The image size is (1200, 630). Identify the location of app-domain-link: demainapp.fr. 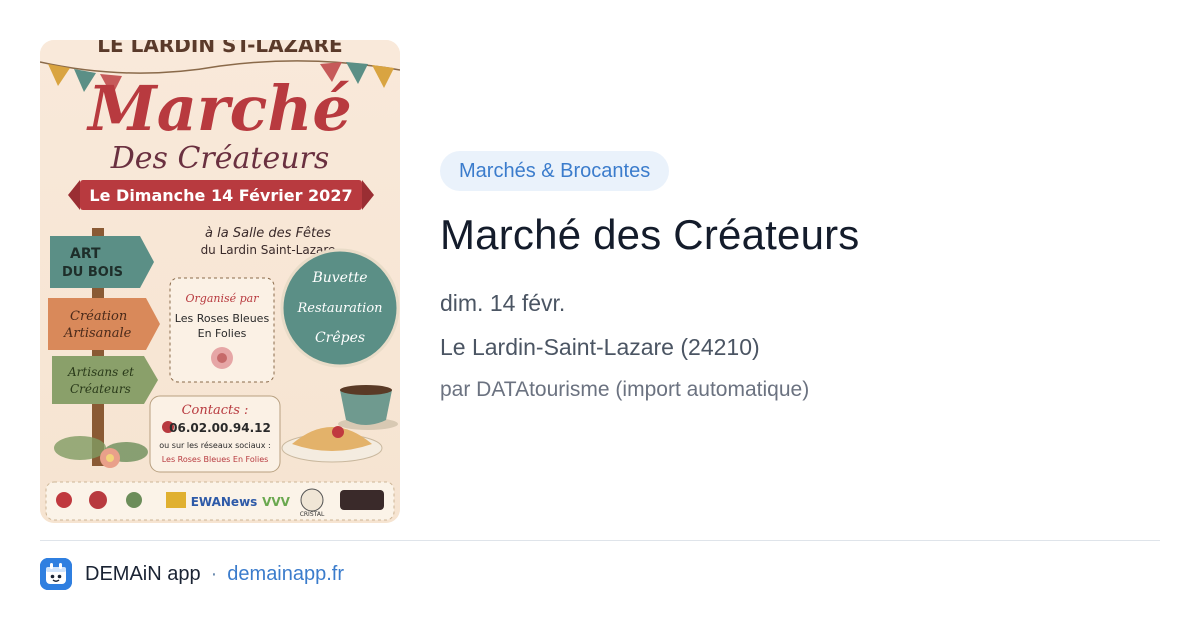
(285, 574).